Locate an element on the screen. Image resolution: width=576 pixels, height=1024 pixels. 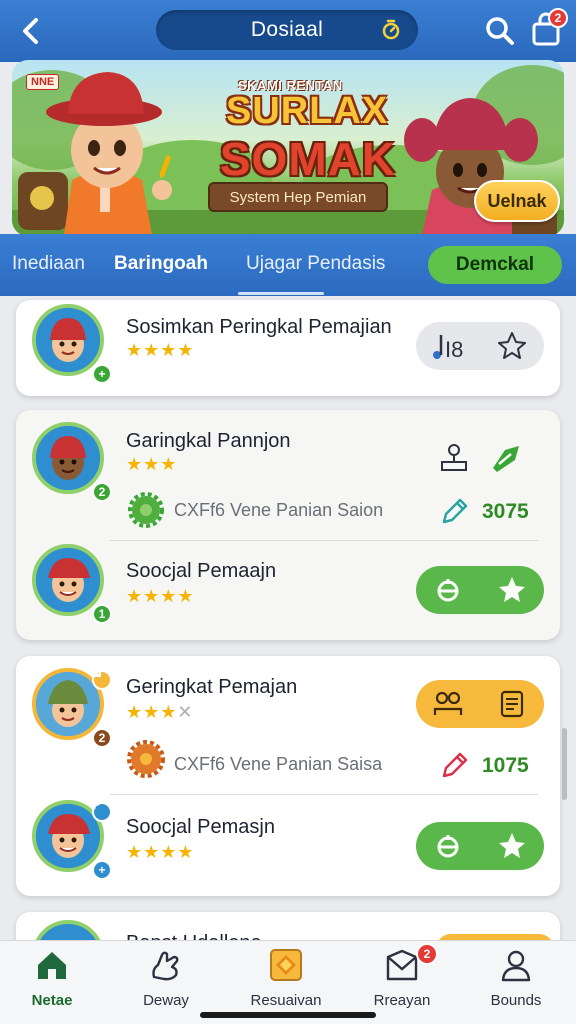
tab-inediaan: Inediaan is located at coordinates (48, 264).